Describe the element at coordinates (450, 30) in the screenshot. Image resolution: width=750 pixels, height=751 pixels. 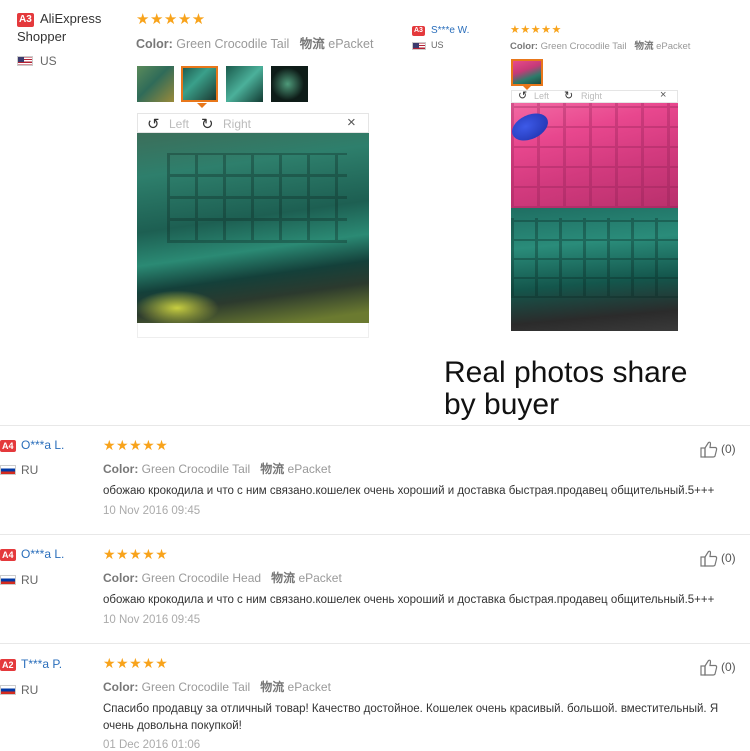
I see `buyer-name: S***e W.` at that location.